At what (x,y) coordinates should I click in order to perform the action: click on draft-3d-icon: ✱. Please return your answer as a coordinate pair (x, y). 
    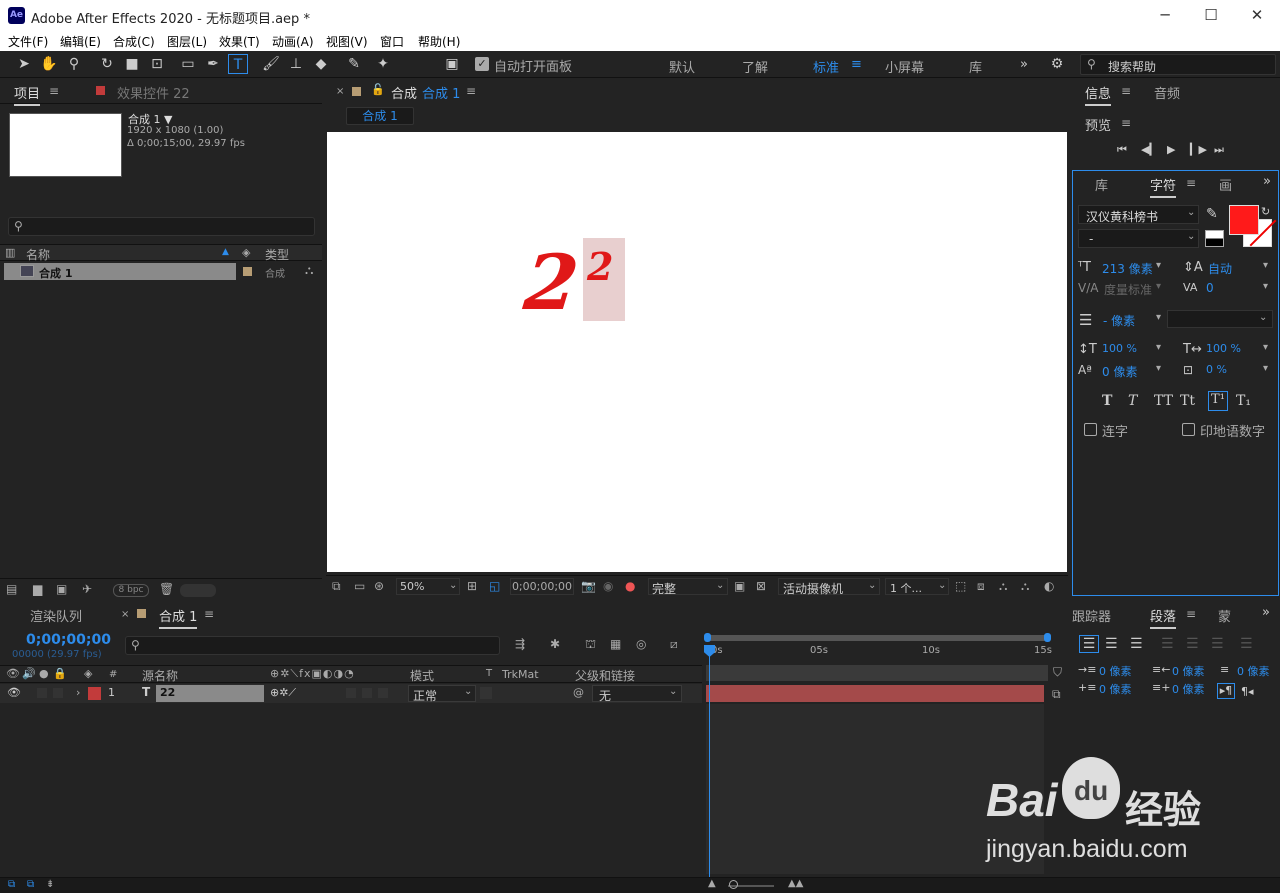
    Looking at the image, I should click on (555, 644).